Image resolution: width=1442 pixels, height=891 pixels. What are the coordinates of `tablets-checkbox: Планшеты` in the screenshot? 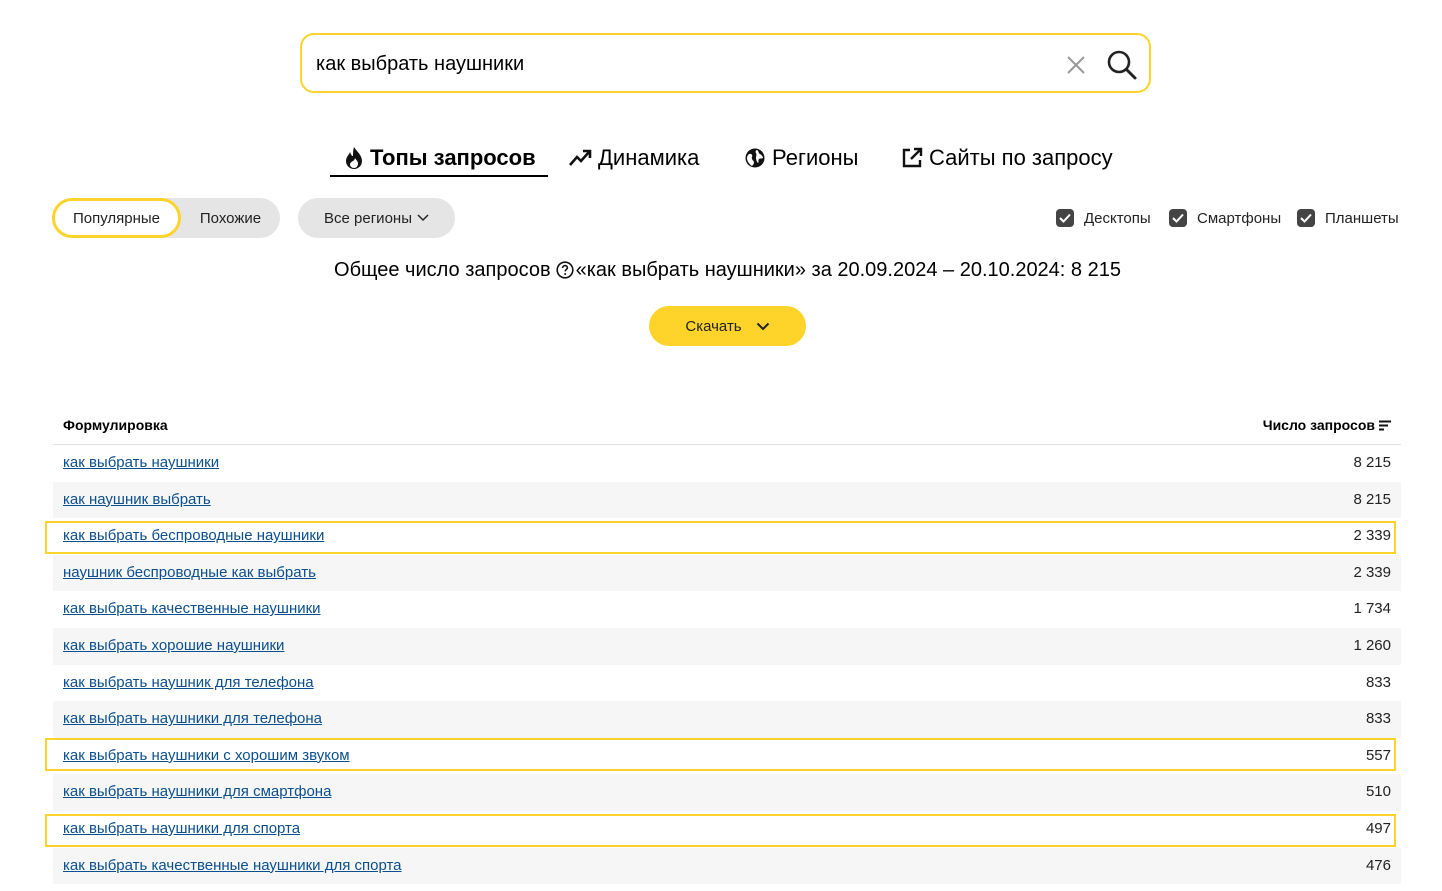 It's located at (1348, 218).